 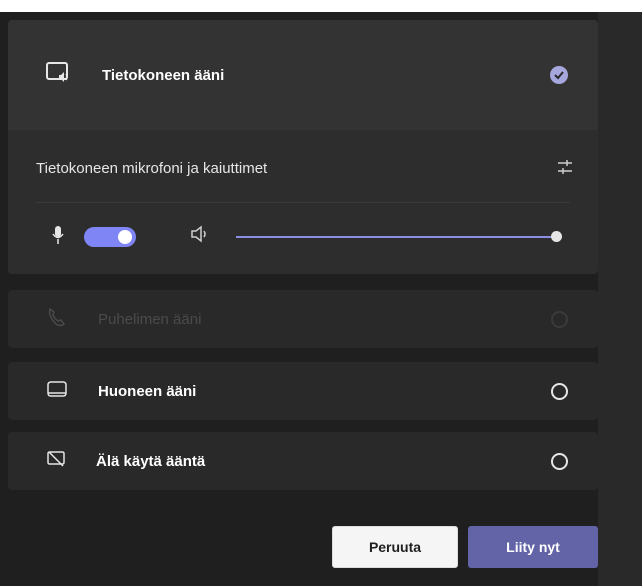 I want to click on speaker-icon, so click(x=201, y=236).